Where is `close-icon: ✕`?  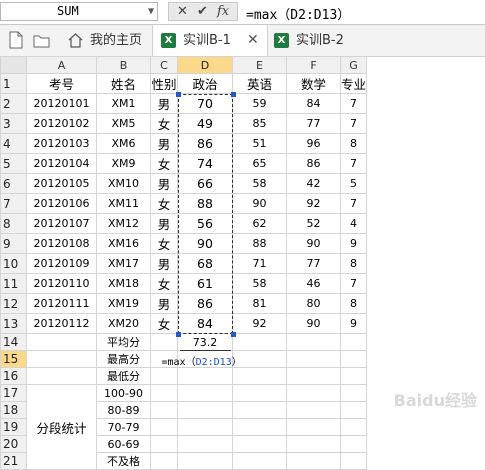 close-icon: ✕ is located at coordinates (253, 40).